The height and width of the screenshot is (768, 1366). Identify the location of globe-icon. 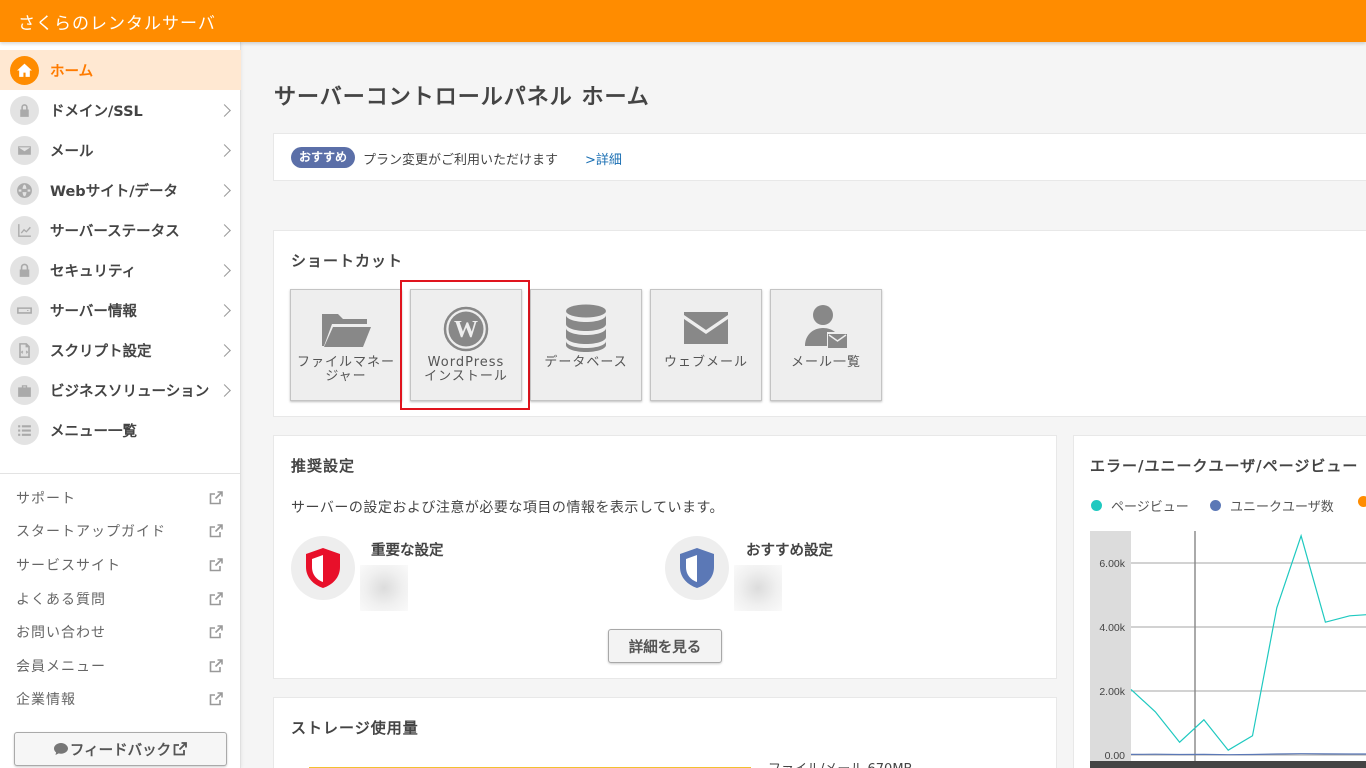
(24, 190).